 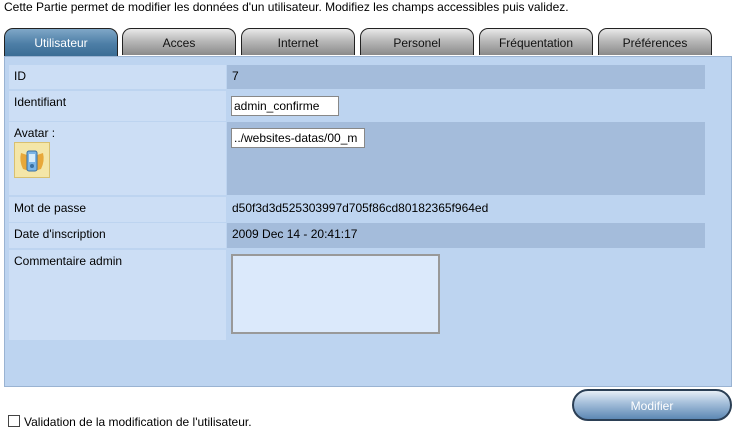 I want to click on avatar-icon, so click(x=32, y=160).